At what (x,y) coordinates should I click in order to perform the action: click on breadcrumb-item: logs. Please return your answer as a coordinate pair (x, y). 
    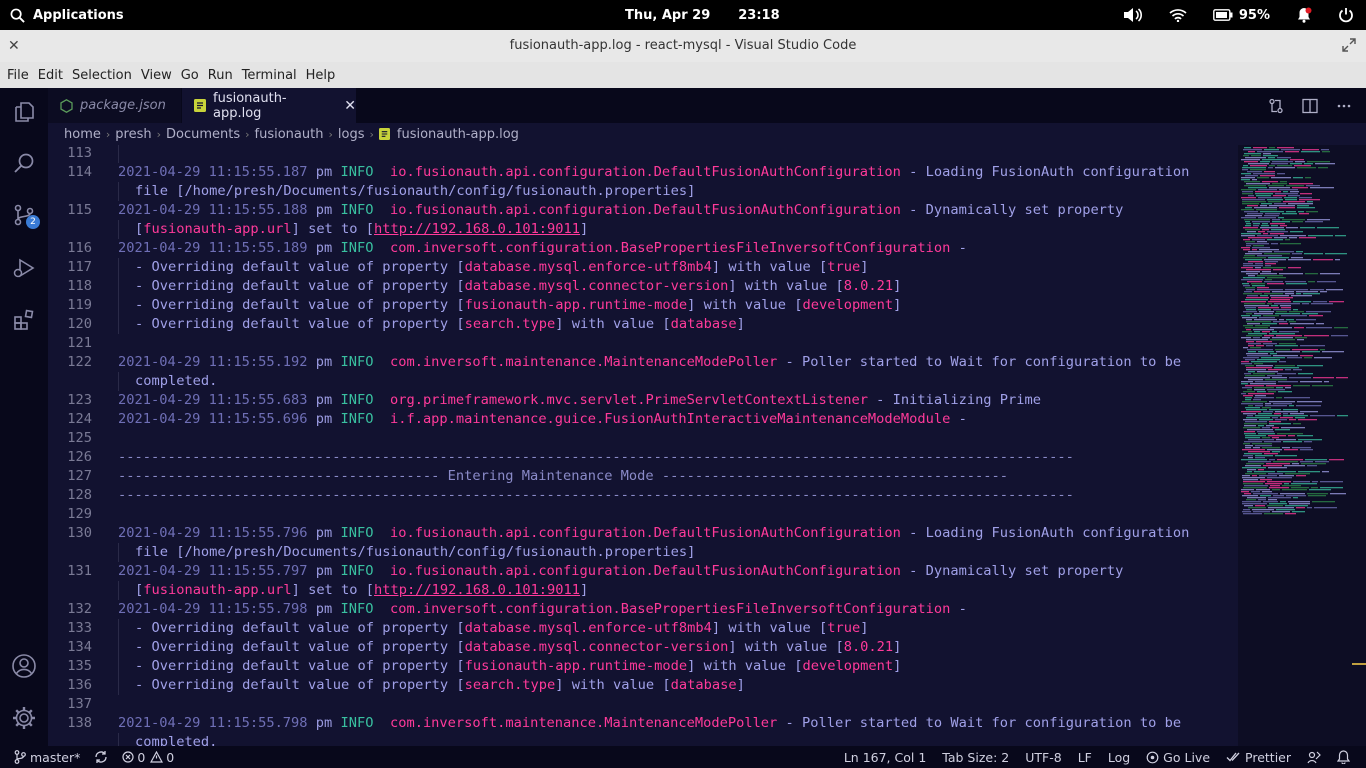
    Looking at the image, I should click on (351, 134).